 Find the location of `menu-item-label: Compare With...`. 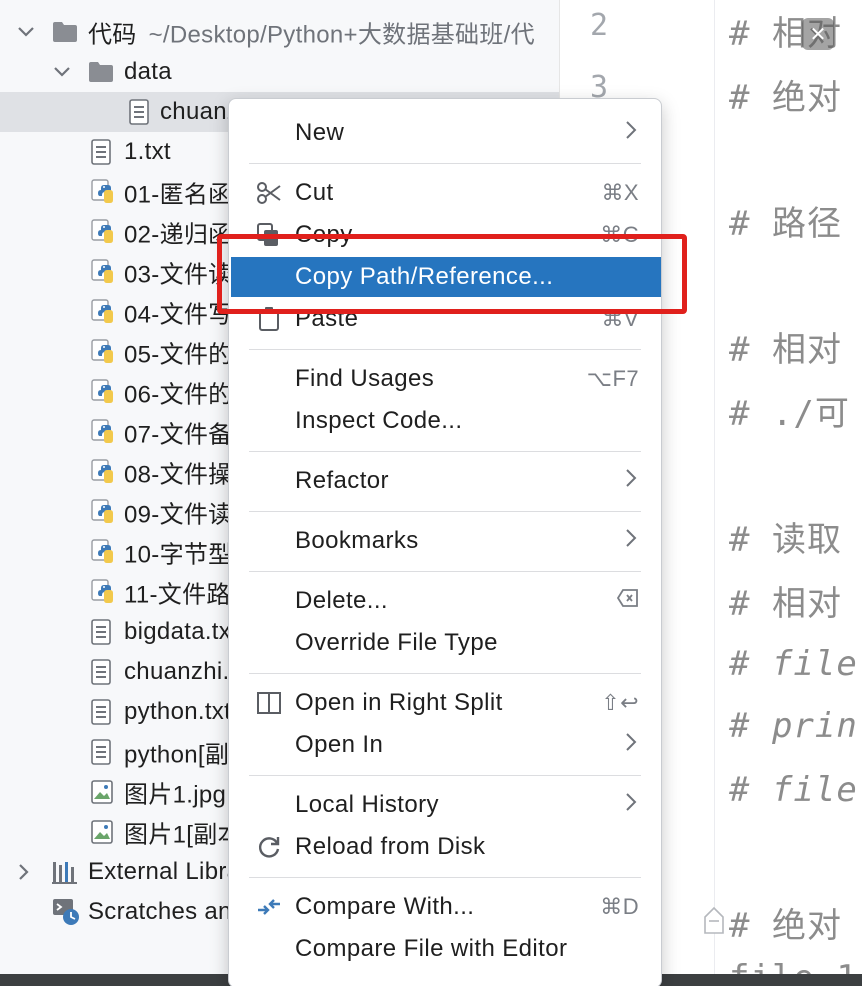

menu-item-label: Compare With... is located at coordinates (385, 906).